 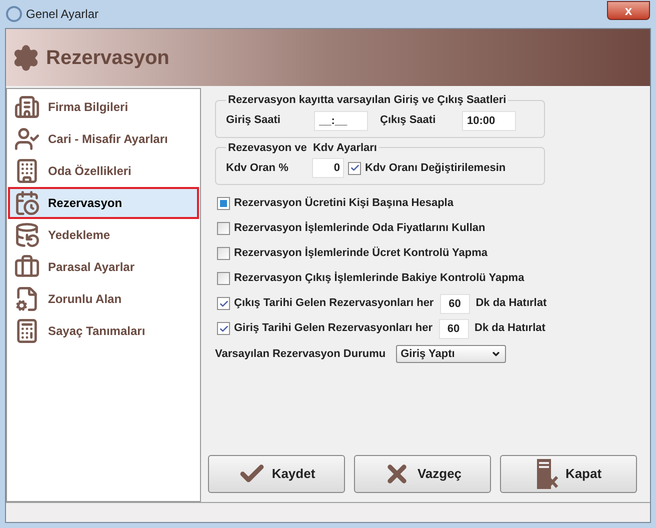 What do you see at coordinates (367, 100) in the screenshot?
I see `group-title: Rezervasyon kayıtta varsayılan Giriş ve Çıkış Saatleri` at bounding box center [367, 100].